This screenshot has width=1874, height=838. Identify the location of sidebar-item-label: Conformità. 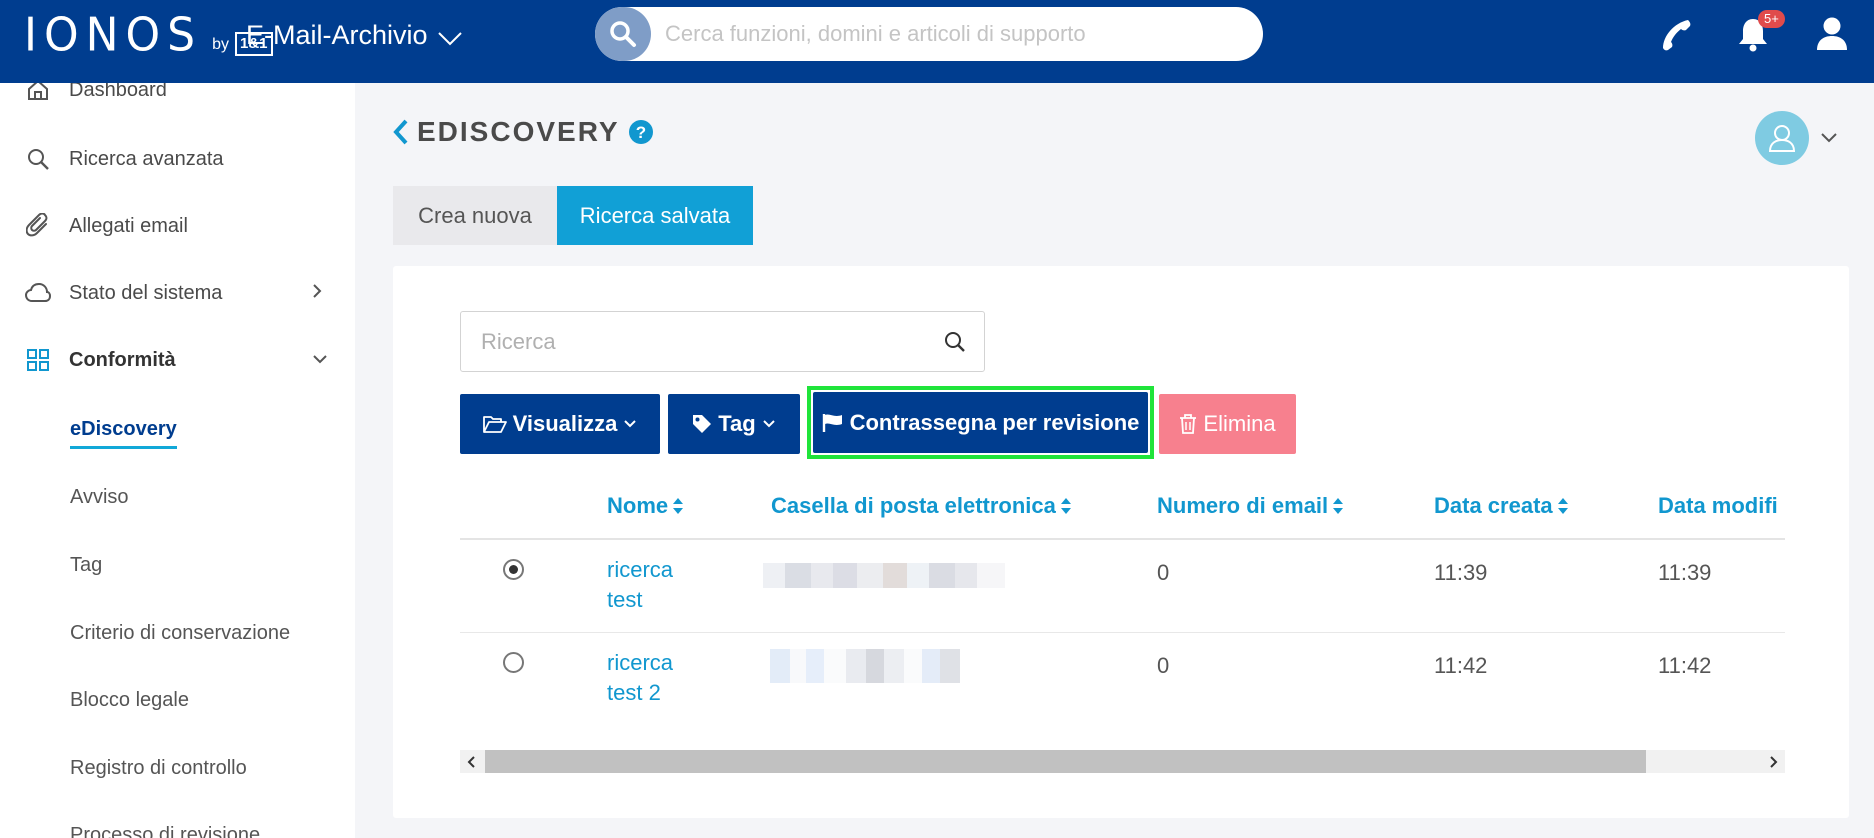
(122, 359).